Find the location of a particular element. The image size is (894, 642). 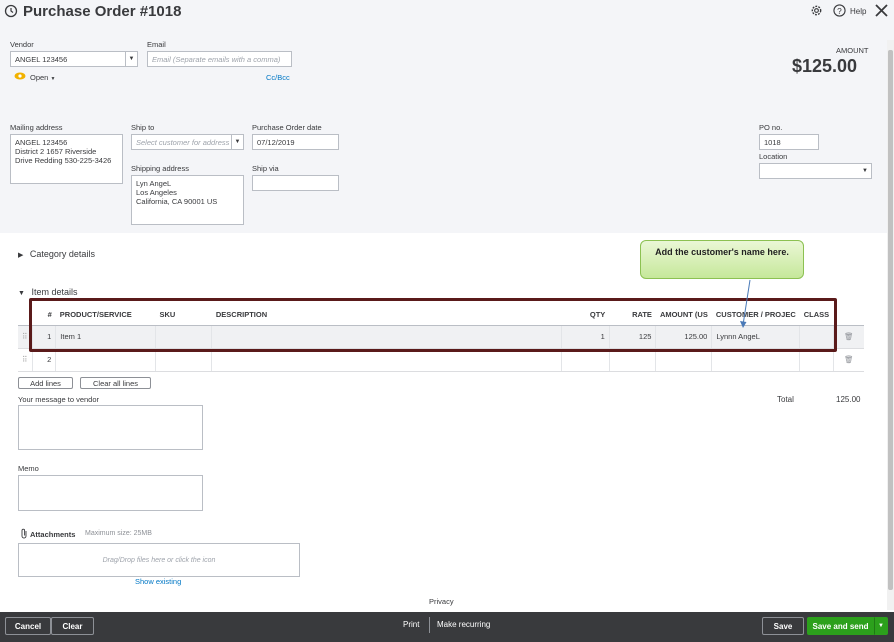

scrollbar-thumb is located at coordinates (890, 320).